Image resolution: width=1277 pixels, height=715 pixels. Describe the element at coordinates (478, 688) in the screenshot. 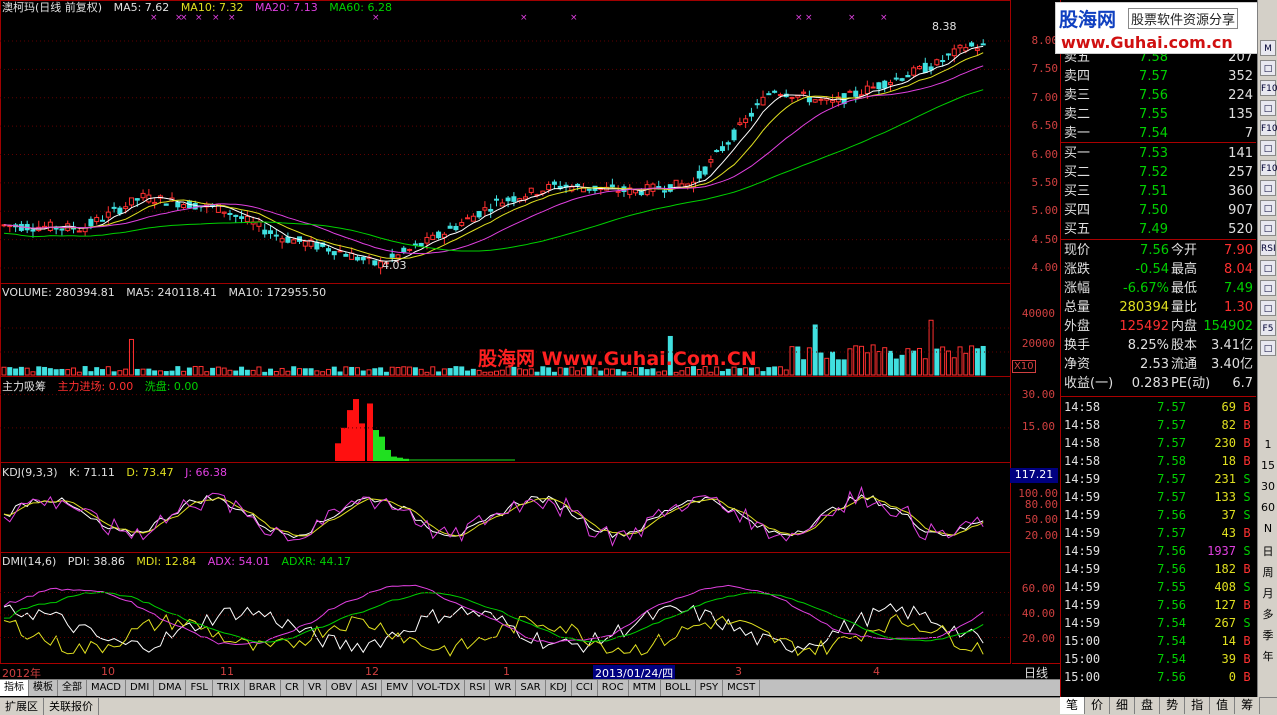

I see `toolbar-tab-rsi: RSI` at that location.